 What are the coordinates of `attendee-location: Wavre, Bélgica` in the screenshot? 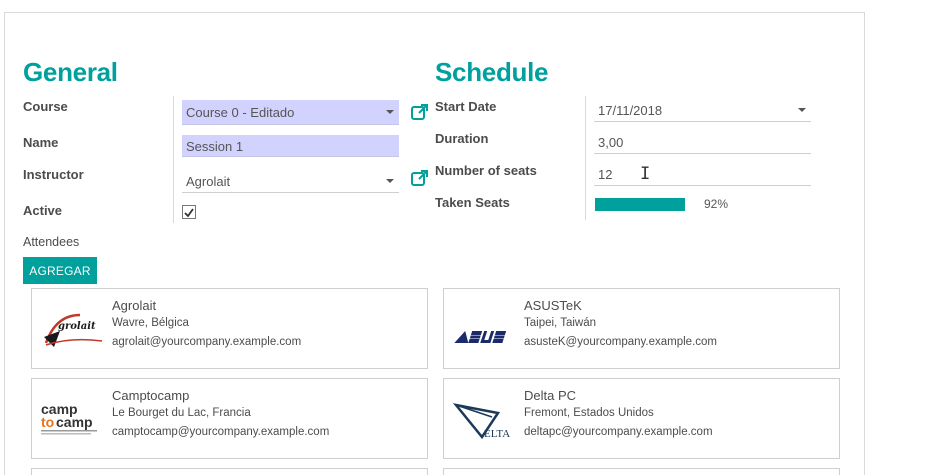 It's located at (150, 323).